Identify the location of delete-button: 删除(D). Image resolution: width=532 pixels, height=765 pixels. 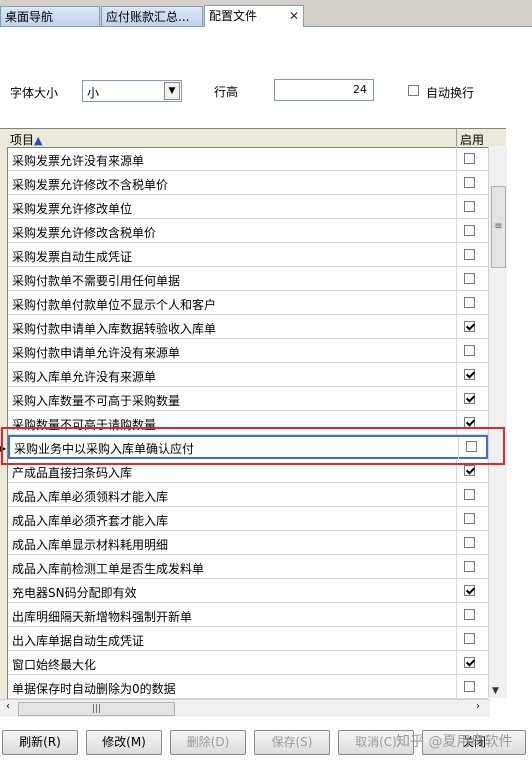
(208, 742).